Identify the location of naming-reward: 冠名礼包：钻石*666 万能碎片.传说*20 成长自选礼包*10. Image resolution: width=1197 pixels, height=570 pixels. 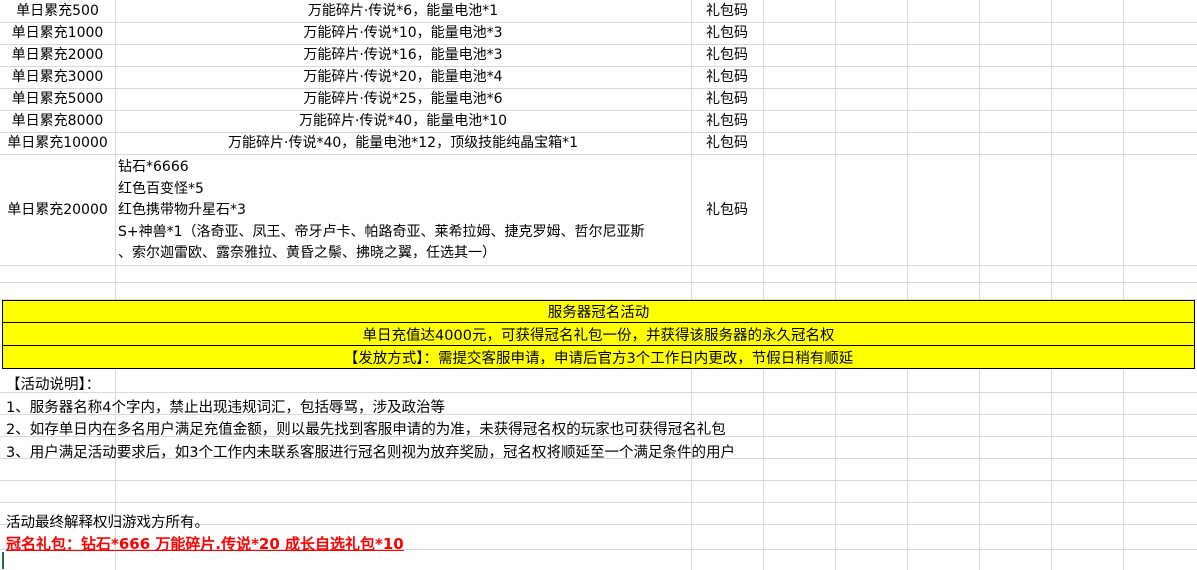
(205, 543).